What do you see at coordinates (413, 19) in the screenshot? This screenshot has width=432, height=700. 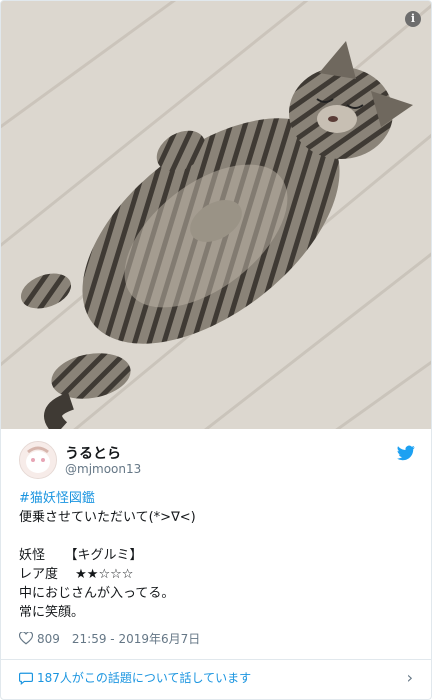 I see `info-icon: i` at bounding box center [413, 19].